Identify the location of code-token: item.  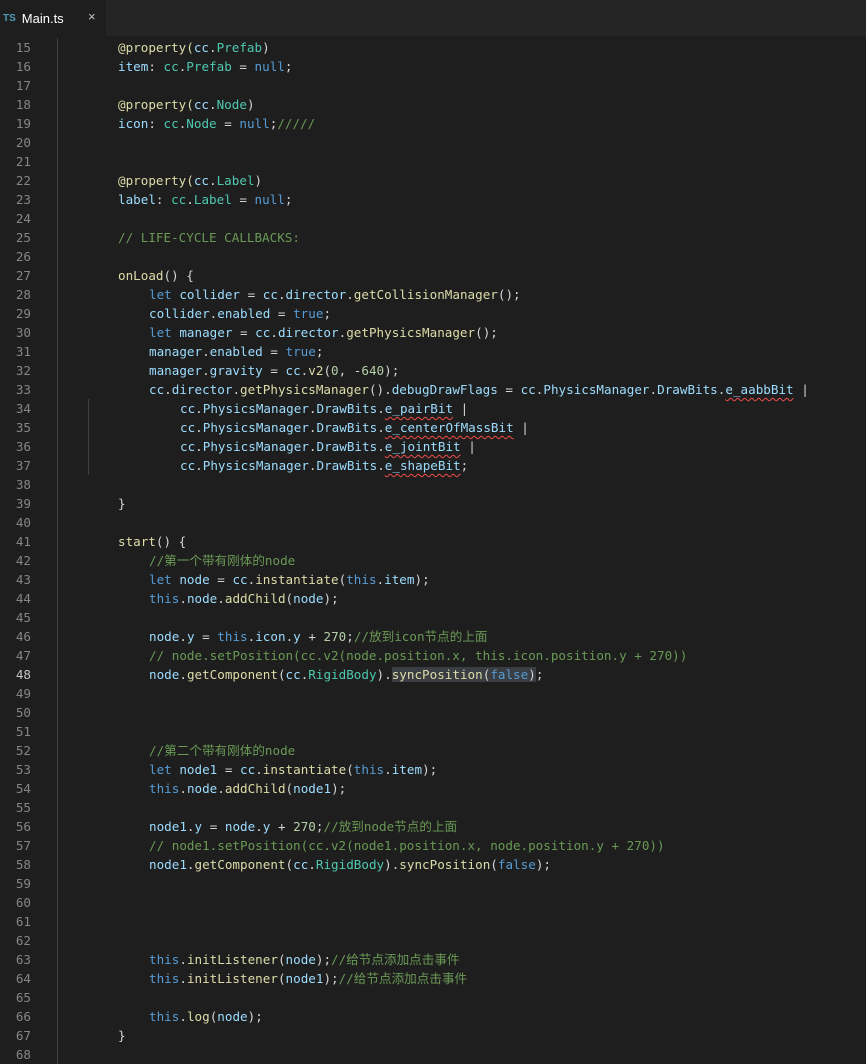
(407, 769).